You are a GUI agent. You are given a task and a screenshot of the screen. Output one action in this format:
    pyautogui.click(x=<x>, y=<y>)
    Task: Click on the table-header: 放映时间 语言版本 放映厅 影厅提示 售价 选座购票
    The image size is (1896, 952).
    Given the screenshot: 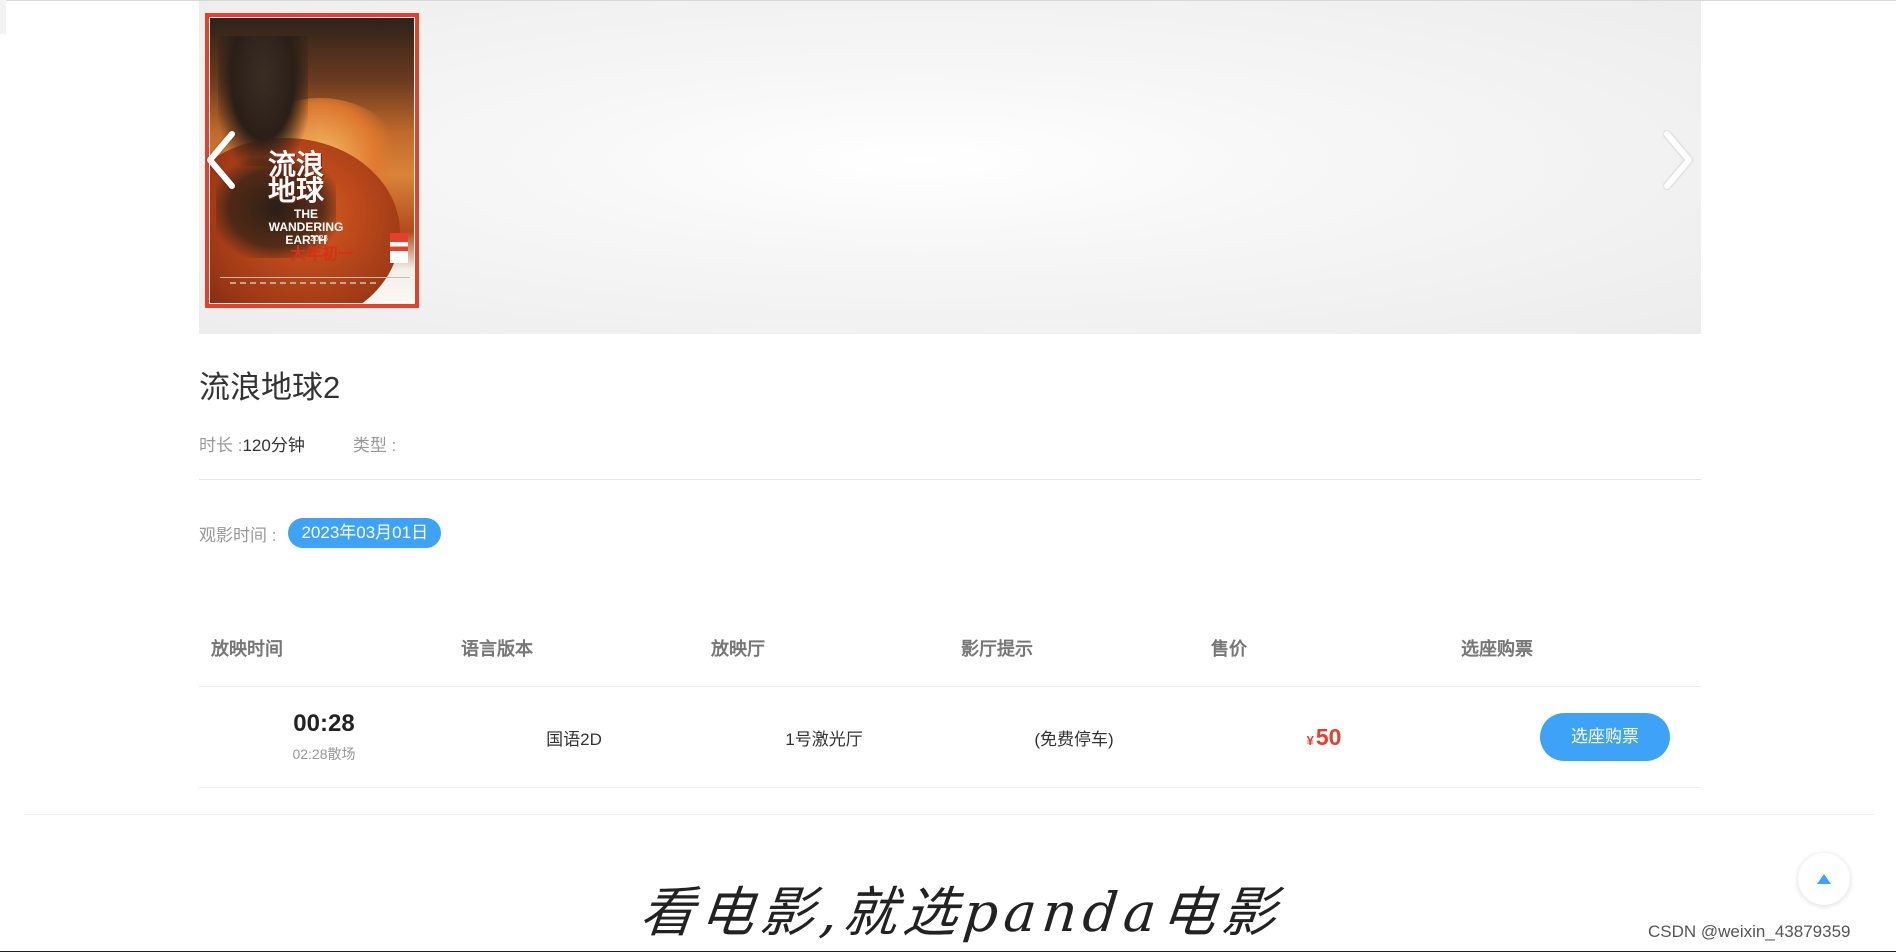 What is the action you would take?
    pyautogui.click(x=950, y=648)
    